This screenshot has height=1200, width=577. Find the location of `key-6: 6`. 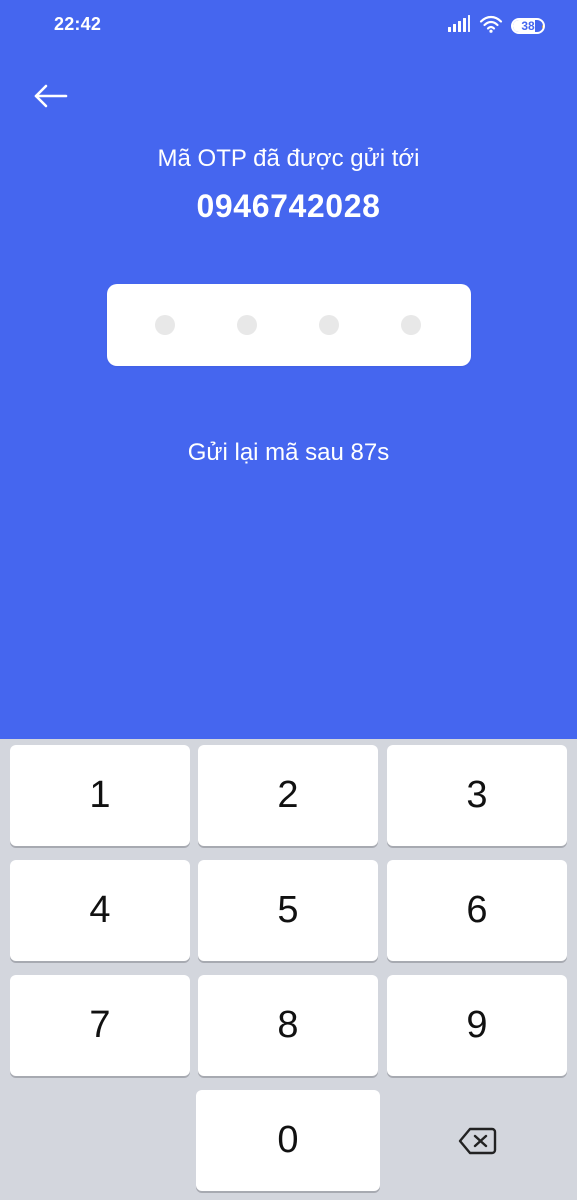

key-6: 6 is located at coordinates (477, 910).